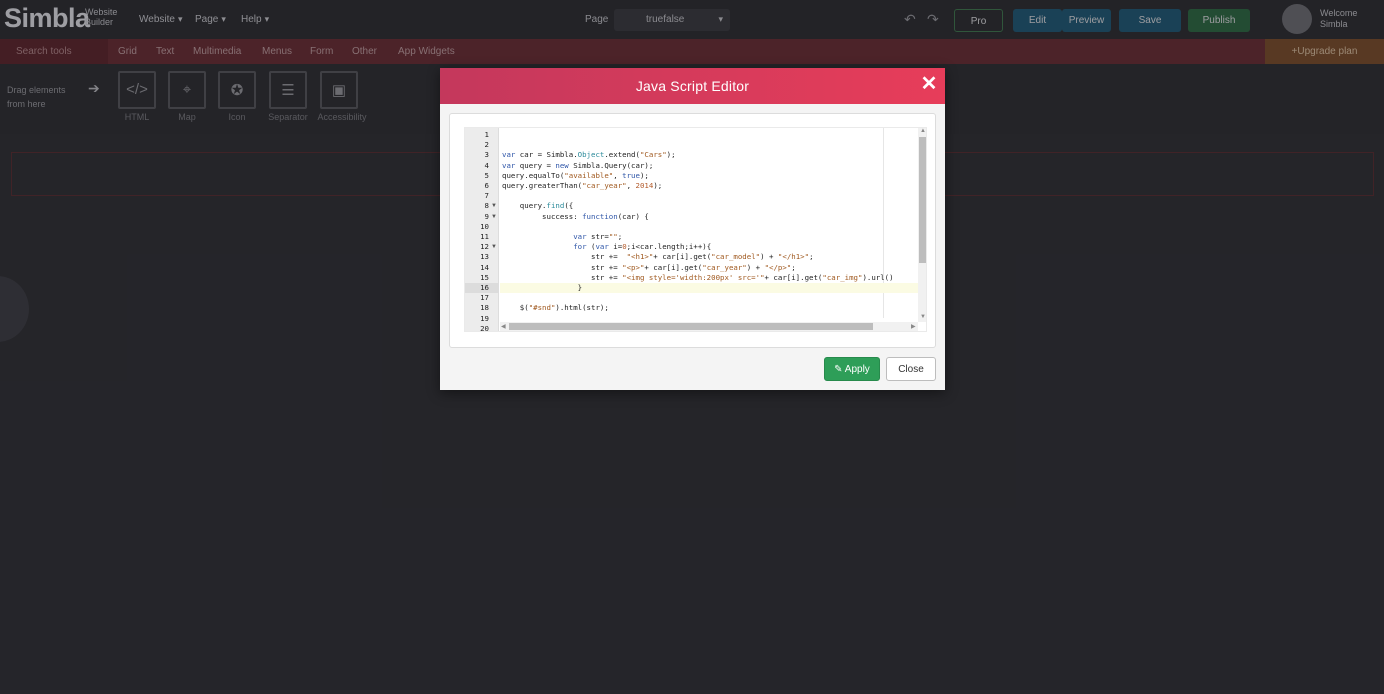 The height and width of the screenshot is (694, 1384). What do you see at coordinates (484, 308) in the screenshot?
I see `line-number: 18` at bounding box center [484, 308].